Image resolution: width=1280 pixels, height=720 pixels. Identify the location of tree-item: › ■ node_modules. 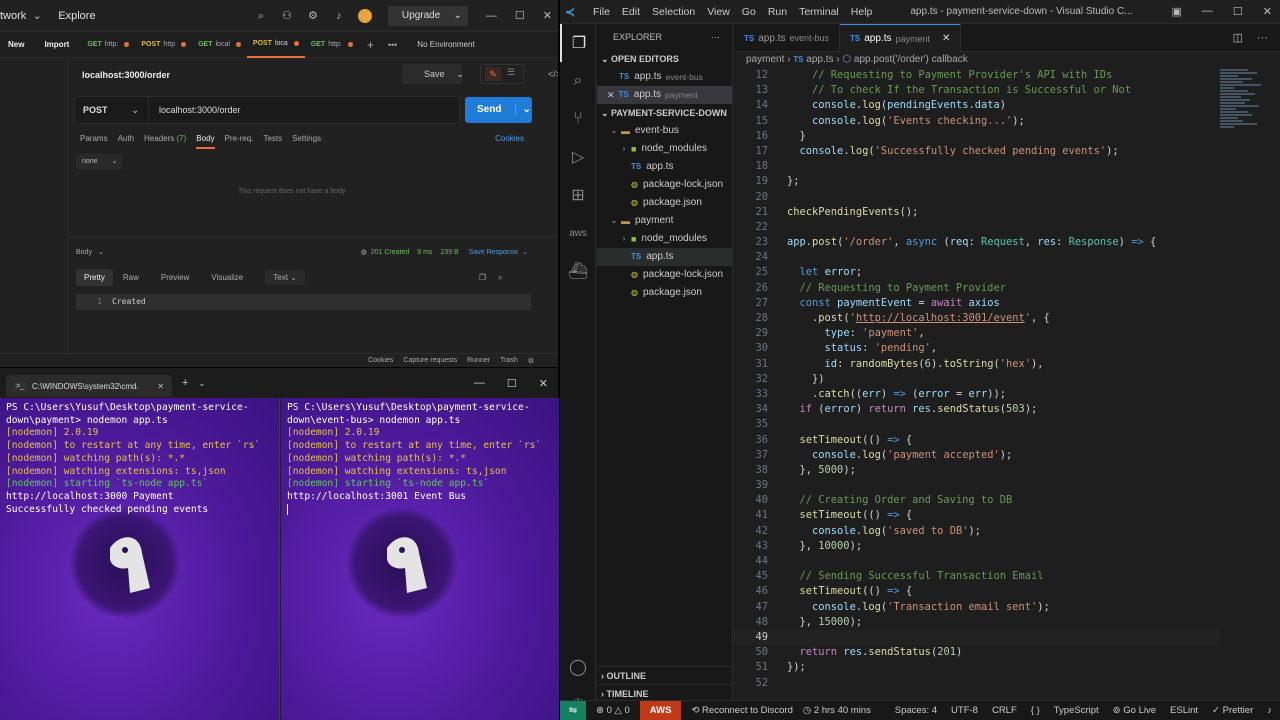
(664, 239).